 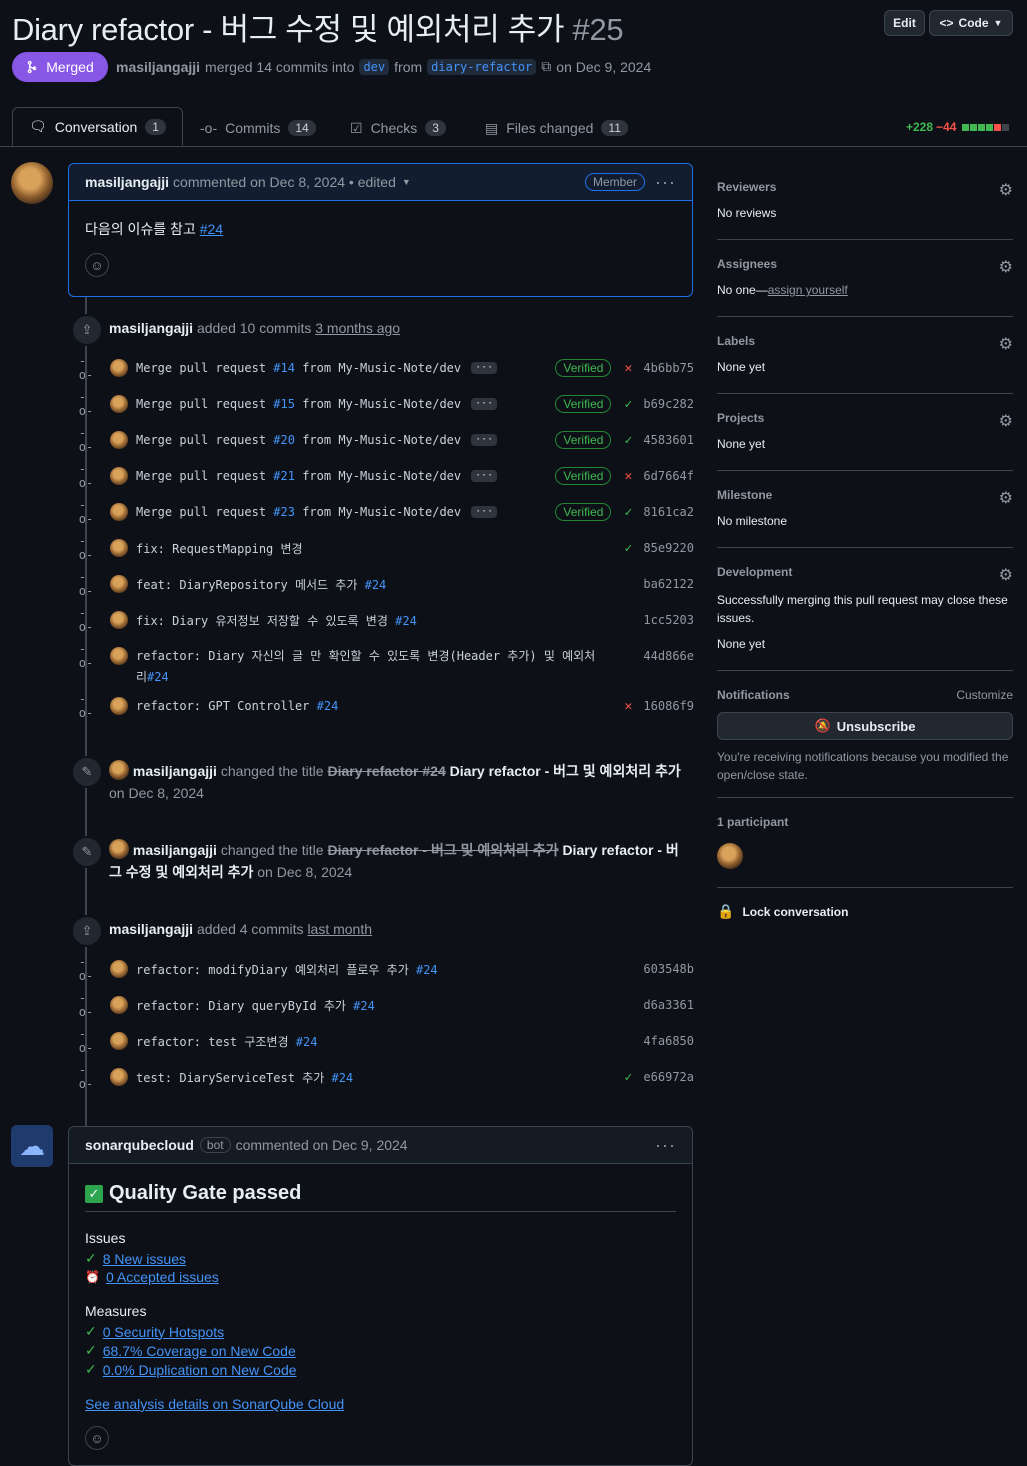 I want to click on duplication-link: 0.0% Duplication on New Code, so click(x=200, y=1370).